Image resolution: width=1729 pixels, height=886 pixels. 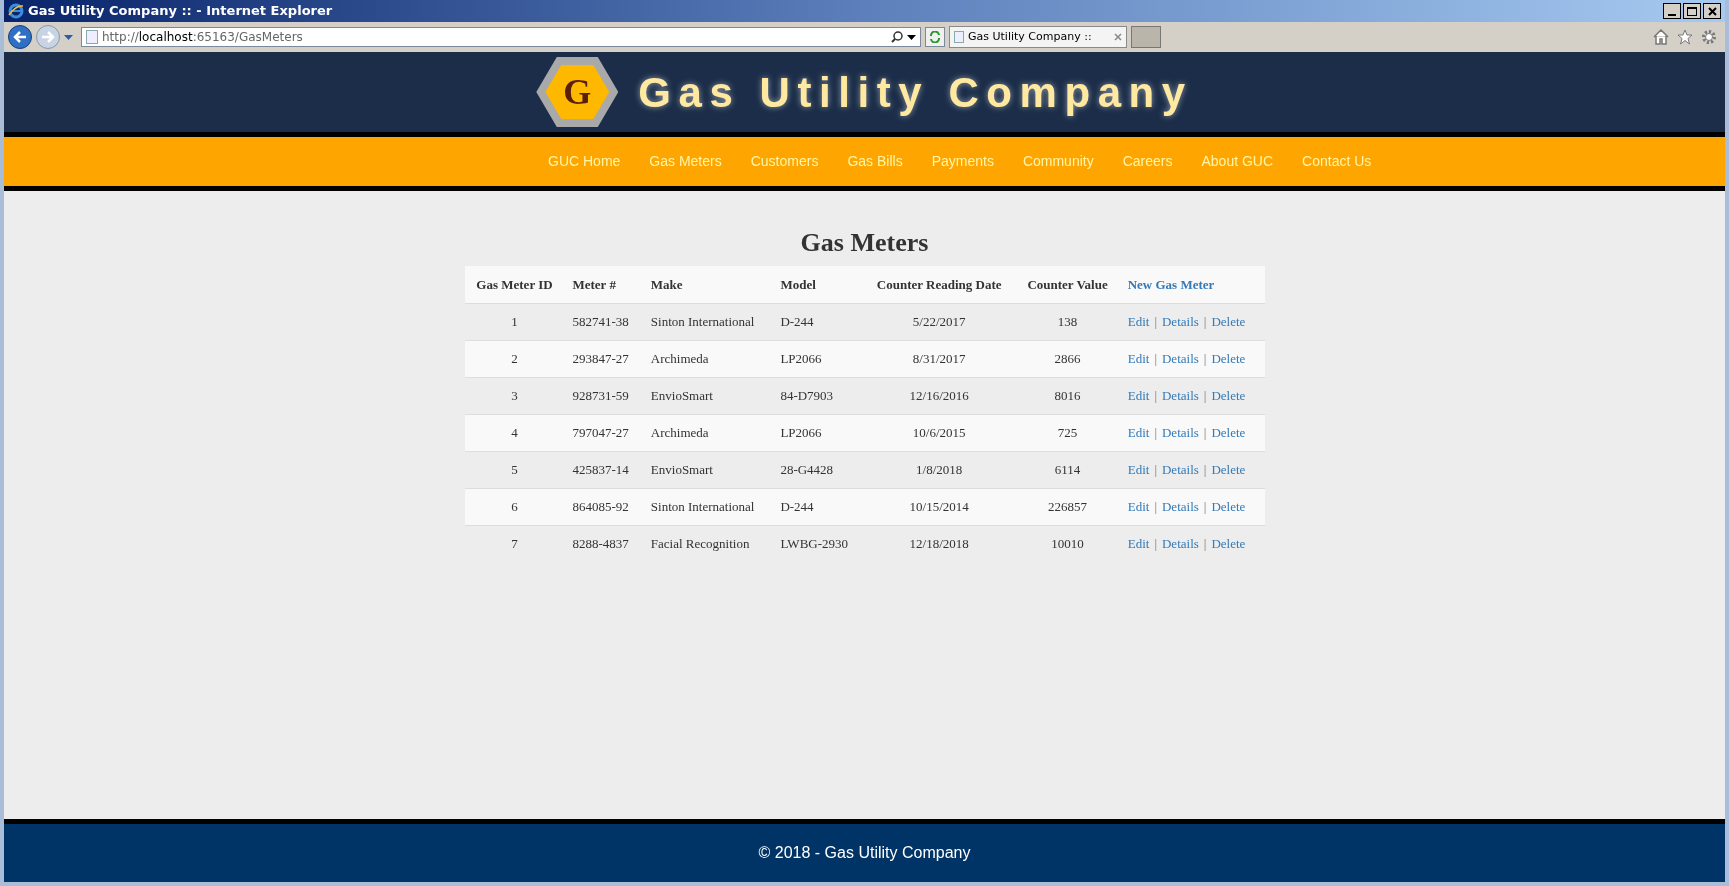 I want to click on column-header: Make, so click(x=707, y=284).